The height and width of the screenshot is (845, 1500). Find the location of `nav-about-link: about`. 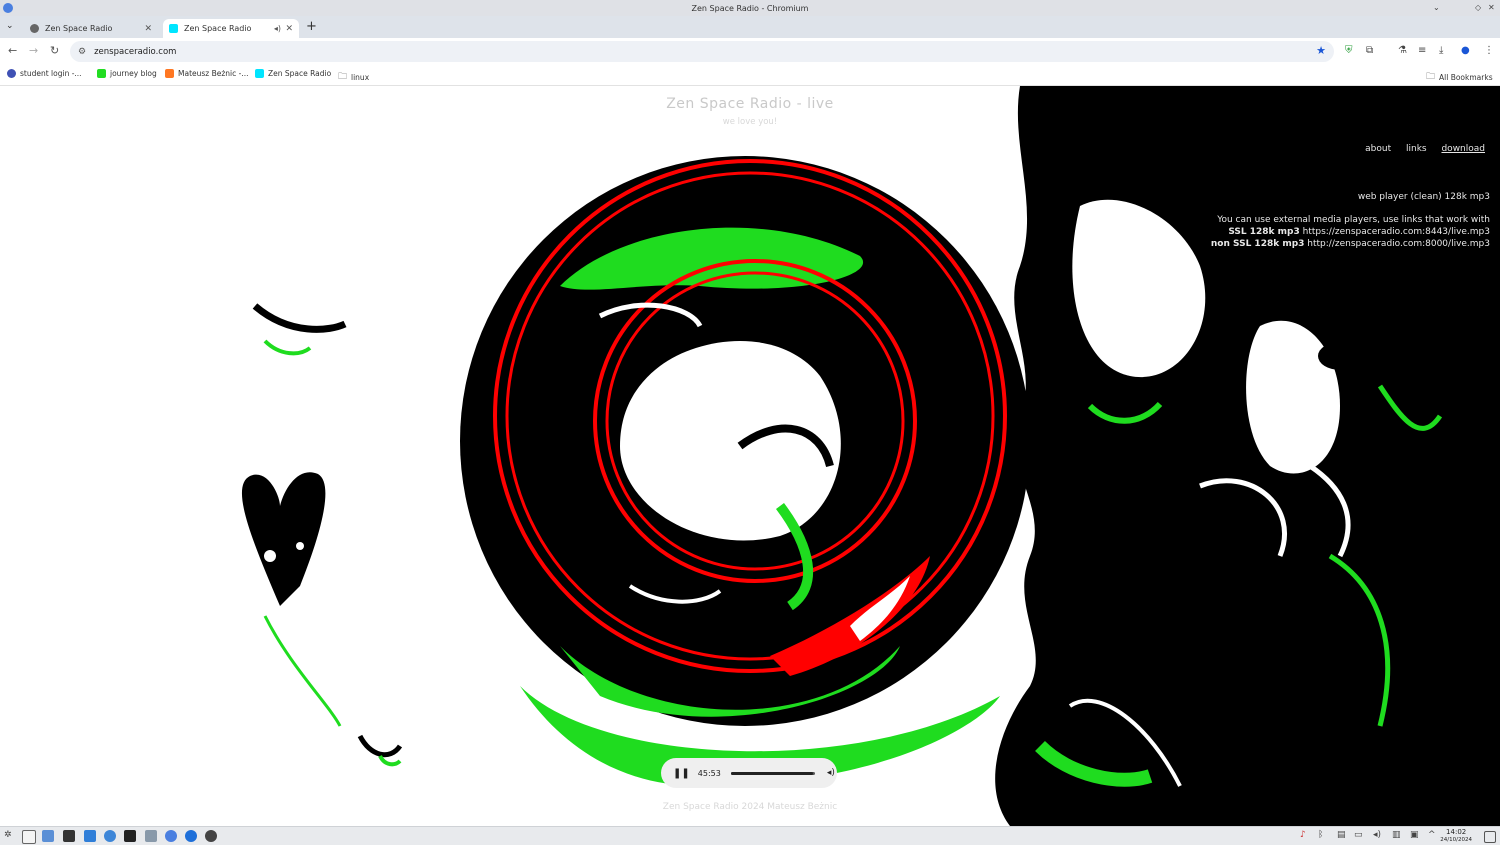

nav-about-link: about is located at coordinates (1378, 149).